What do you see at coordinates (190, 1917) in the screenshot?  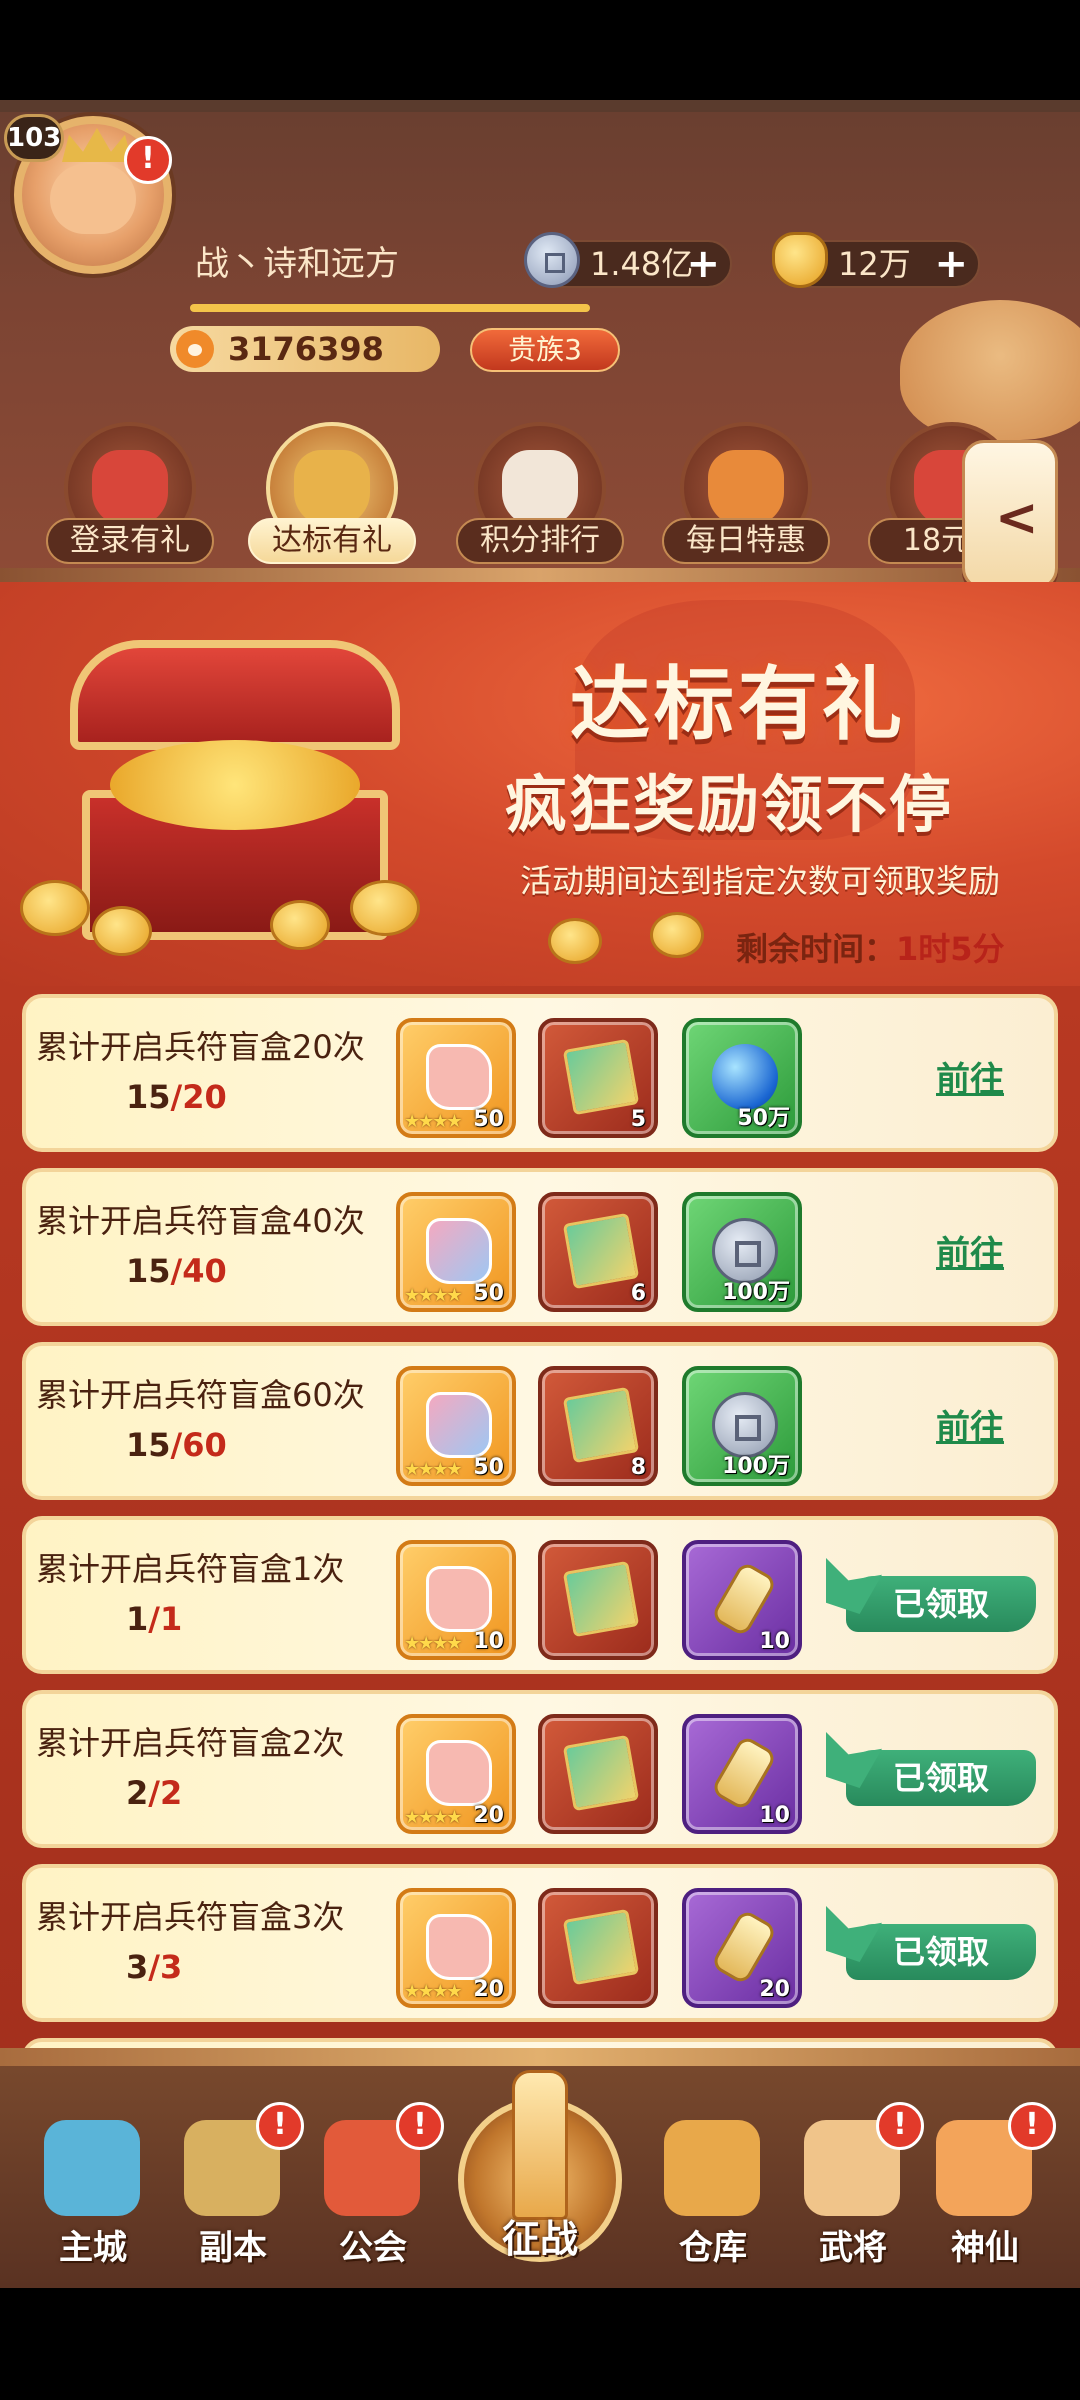 I see `task-title: 累计开启兵符盲盒3次` at bounding box center [190, 1917].